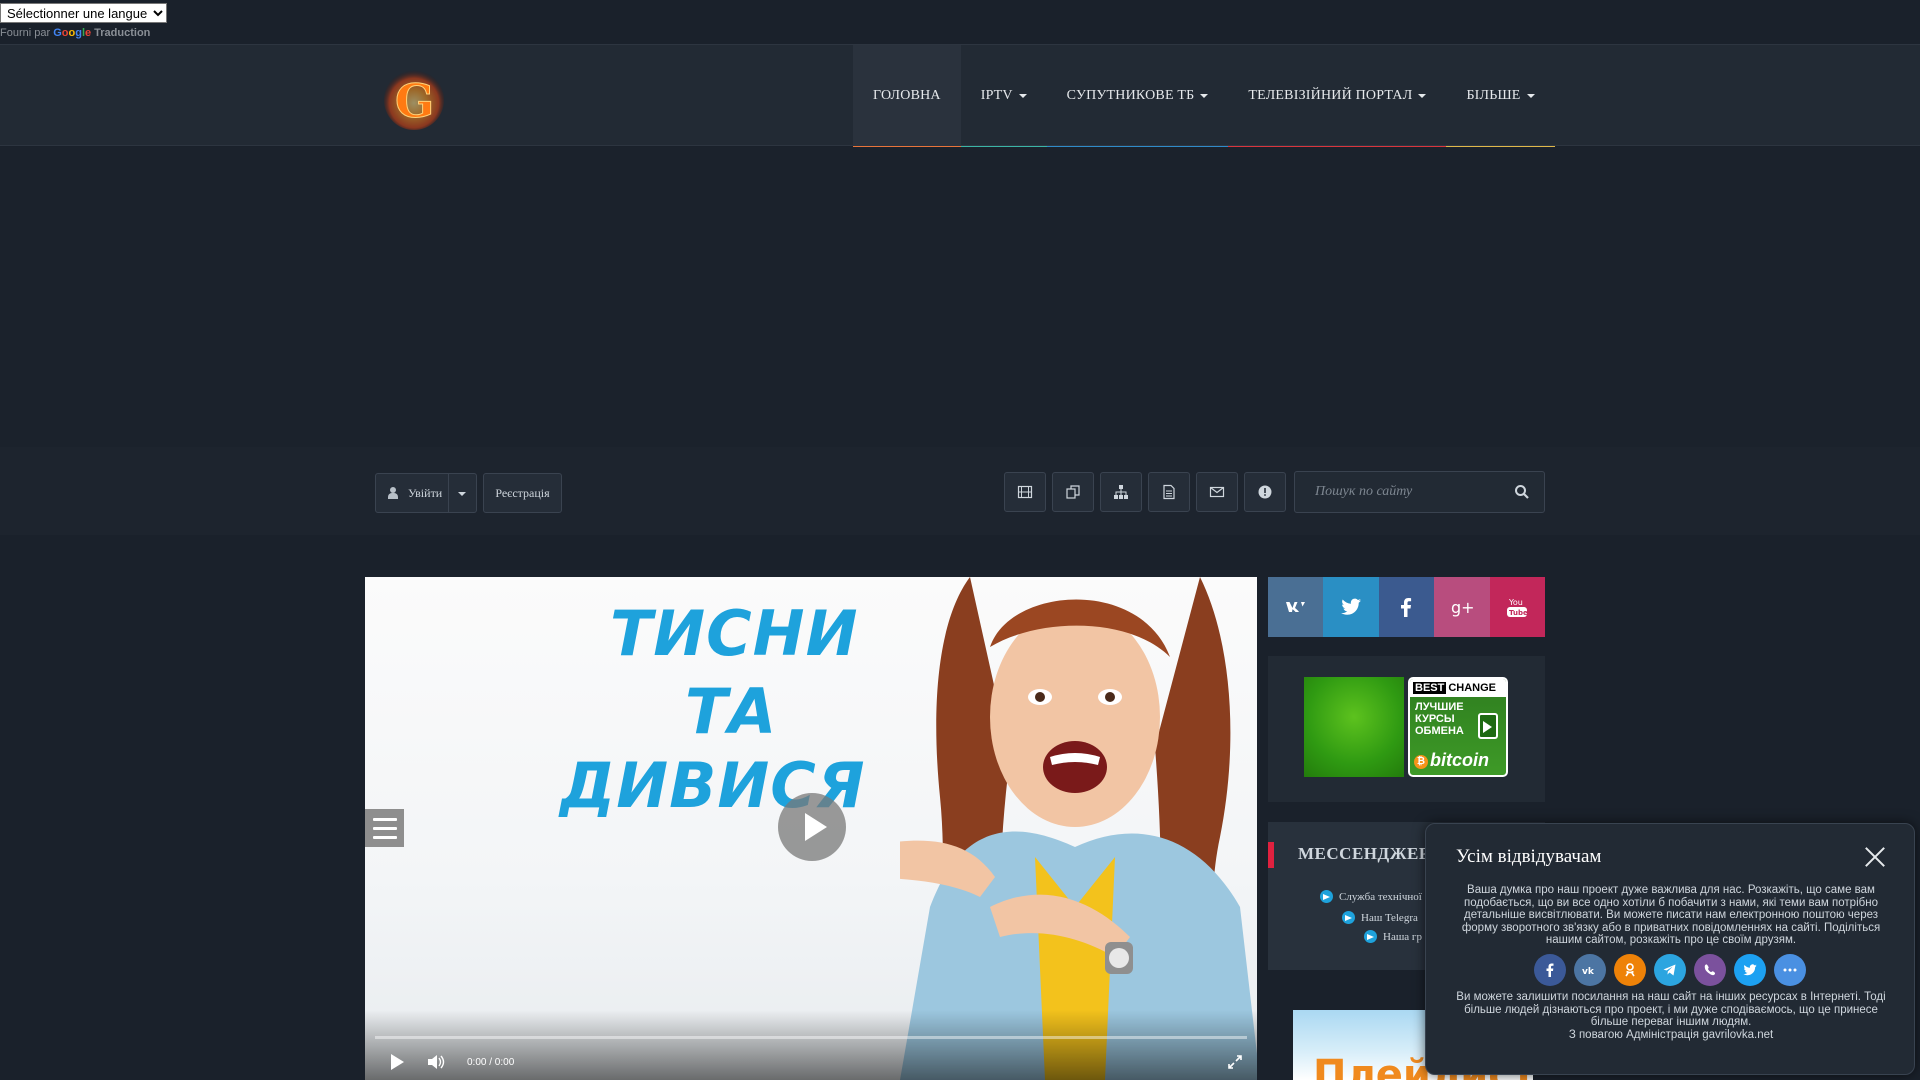 The width and height of the screenshot is (1920, 1080). I want to click on telegram-share-icon, so click(1669, 970).